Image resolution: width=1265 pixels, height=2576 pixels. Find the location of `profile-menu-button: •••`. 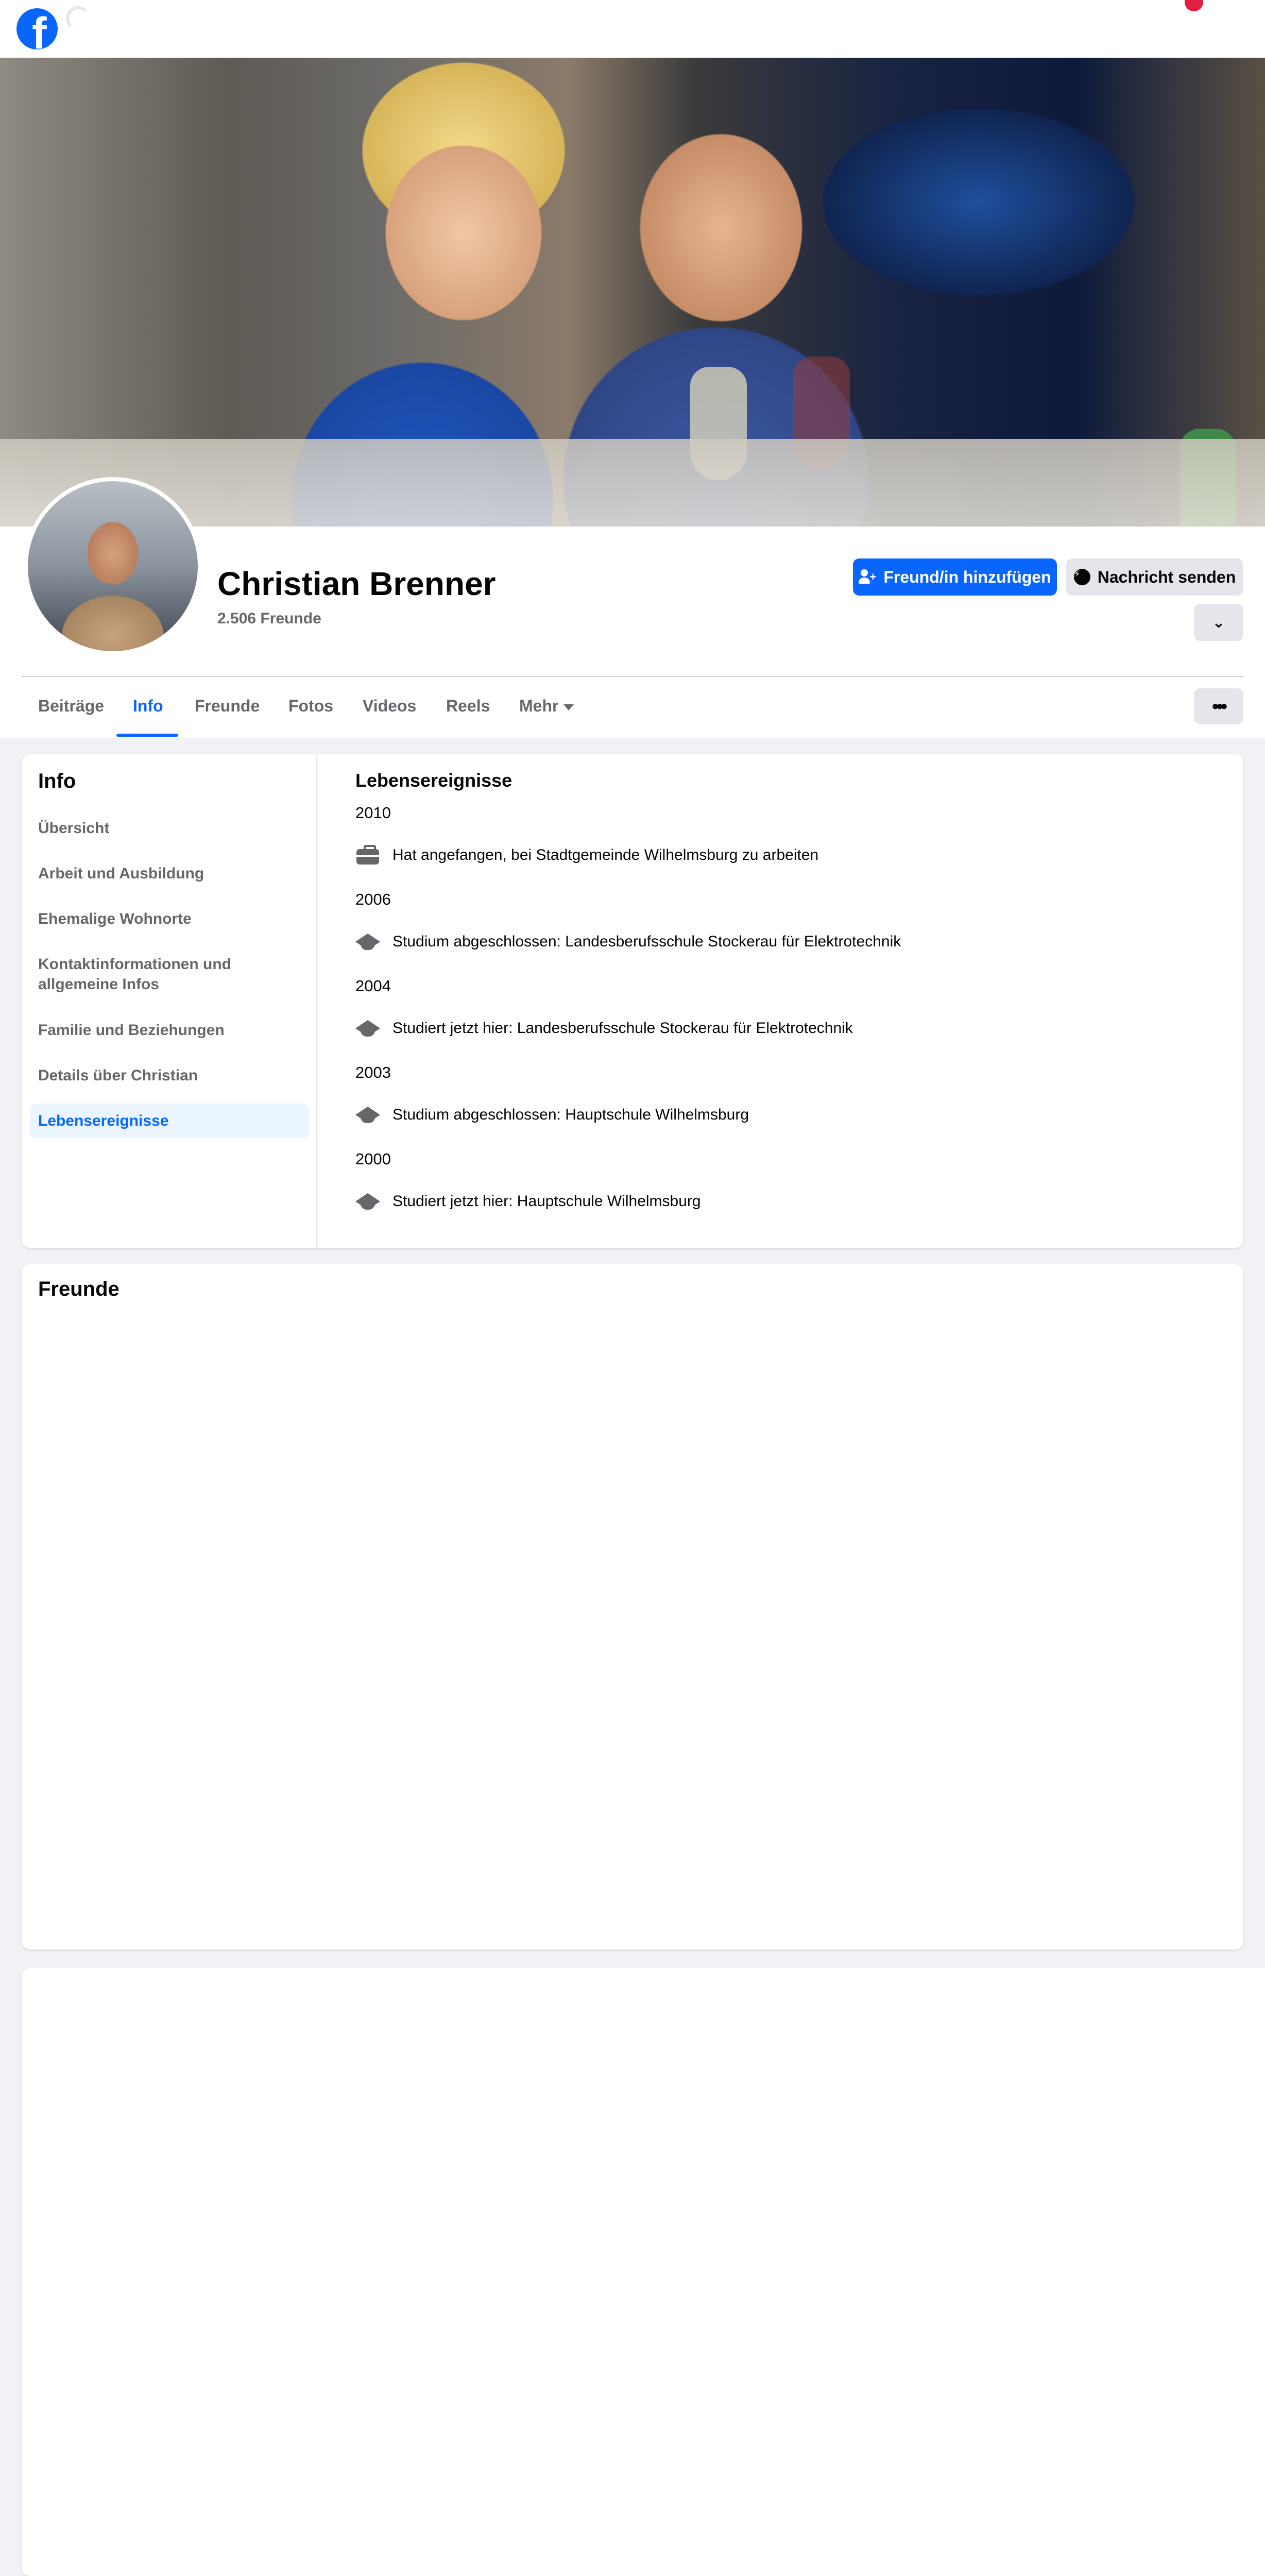

profile-menu-button: ••• is located at coordinates (1218, 706).